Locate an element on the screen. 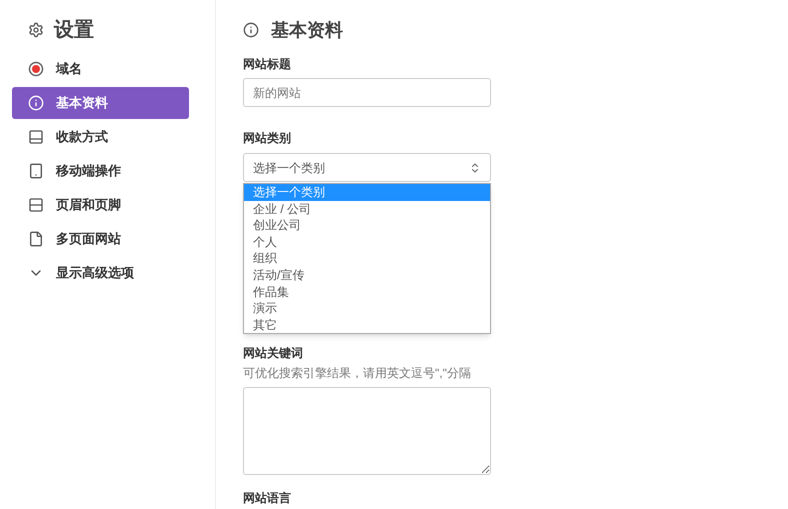  dropdown-option: 创业公司 is located at coordinates (367, 225).